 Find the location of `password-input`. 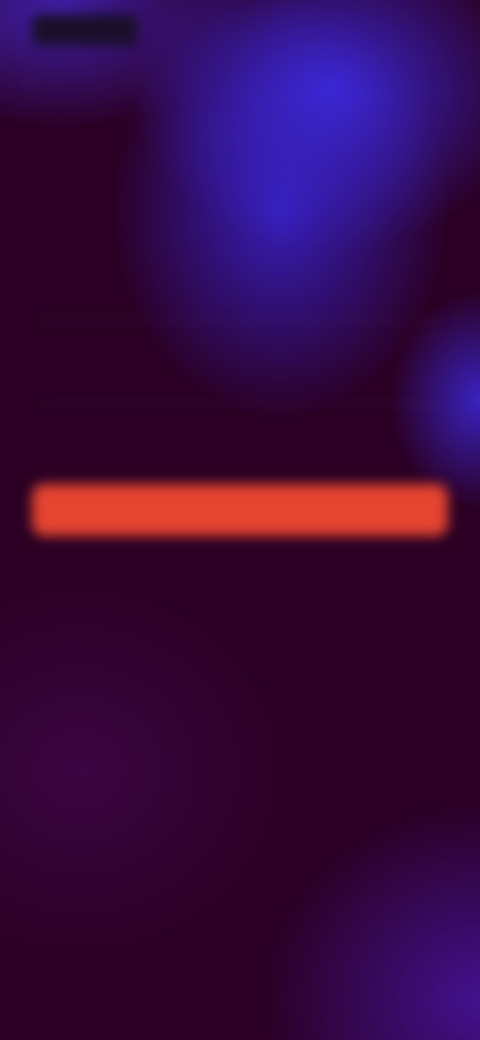

password-input is located at coordinates (242, 388).